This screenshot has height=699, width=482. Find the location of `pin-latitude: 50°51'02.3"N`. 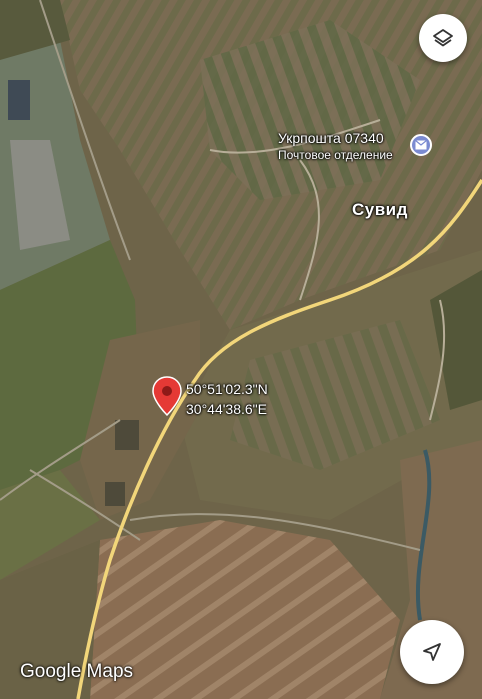

pin-latitude: 50°51'02.3"N is located at coordinates (227, 389).